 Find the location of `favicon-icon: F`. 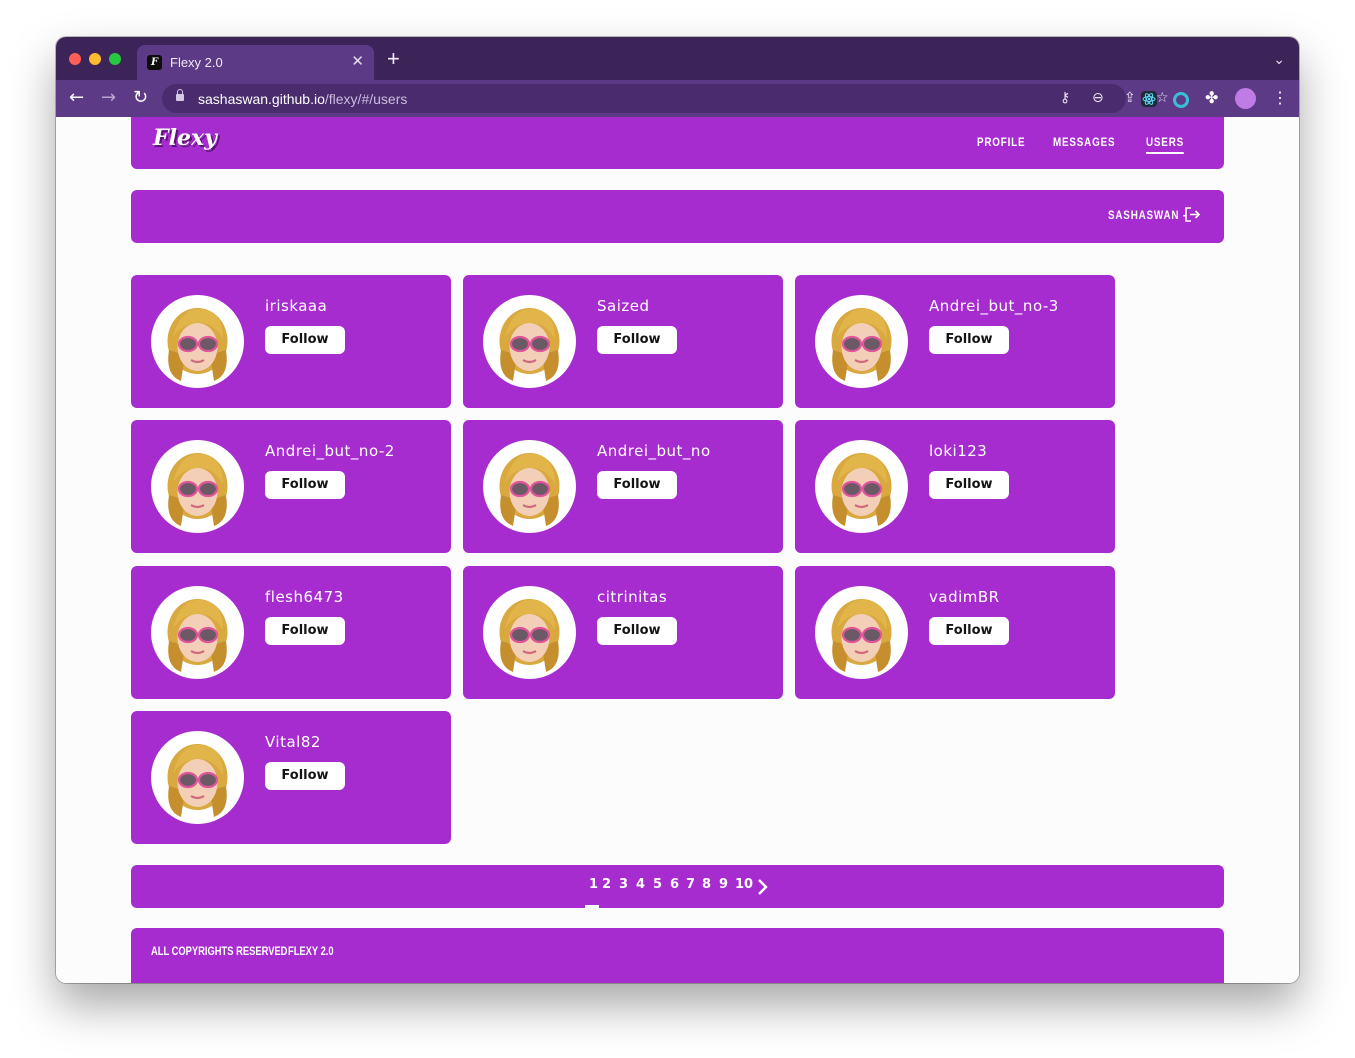

favicon-icon: F is located at coordinates (154, 62).